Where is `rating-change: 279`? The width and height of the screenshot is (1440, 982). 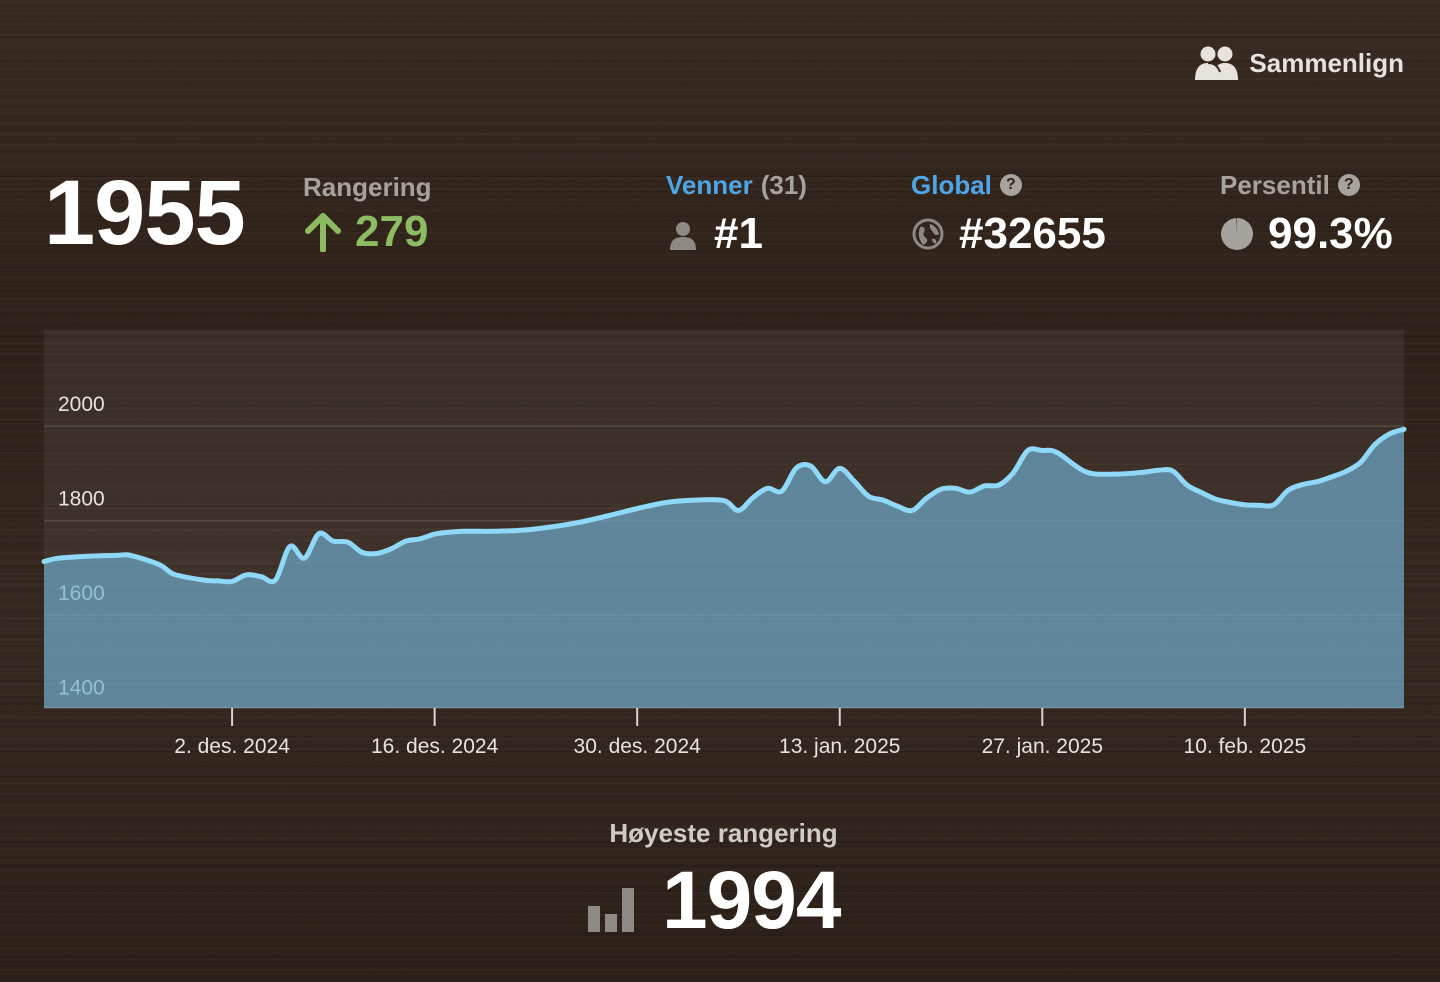
rating-change: 279 is located at coordinates (365, 232).